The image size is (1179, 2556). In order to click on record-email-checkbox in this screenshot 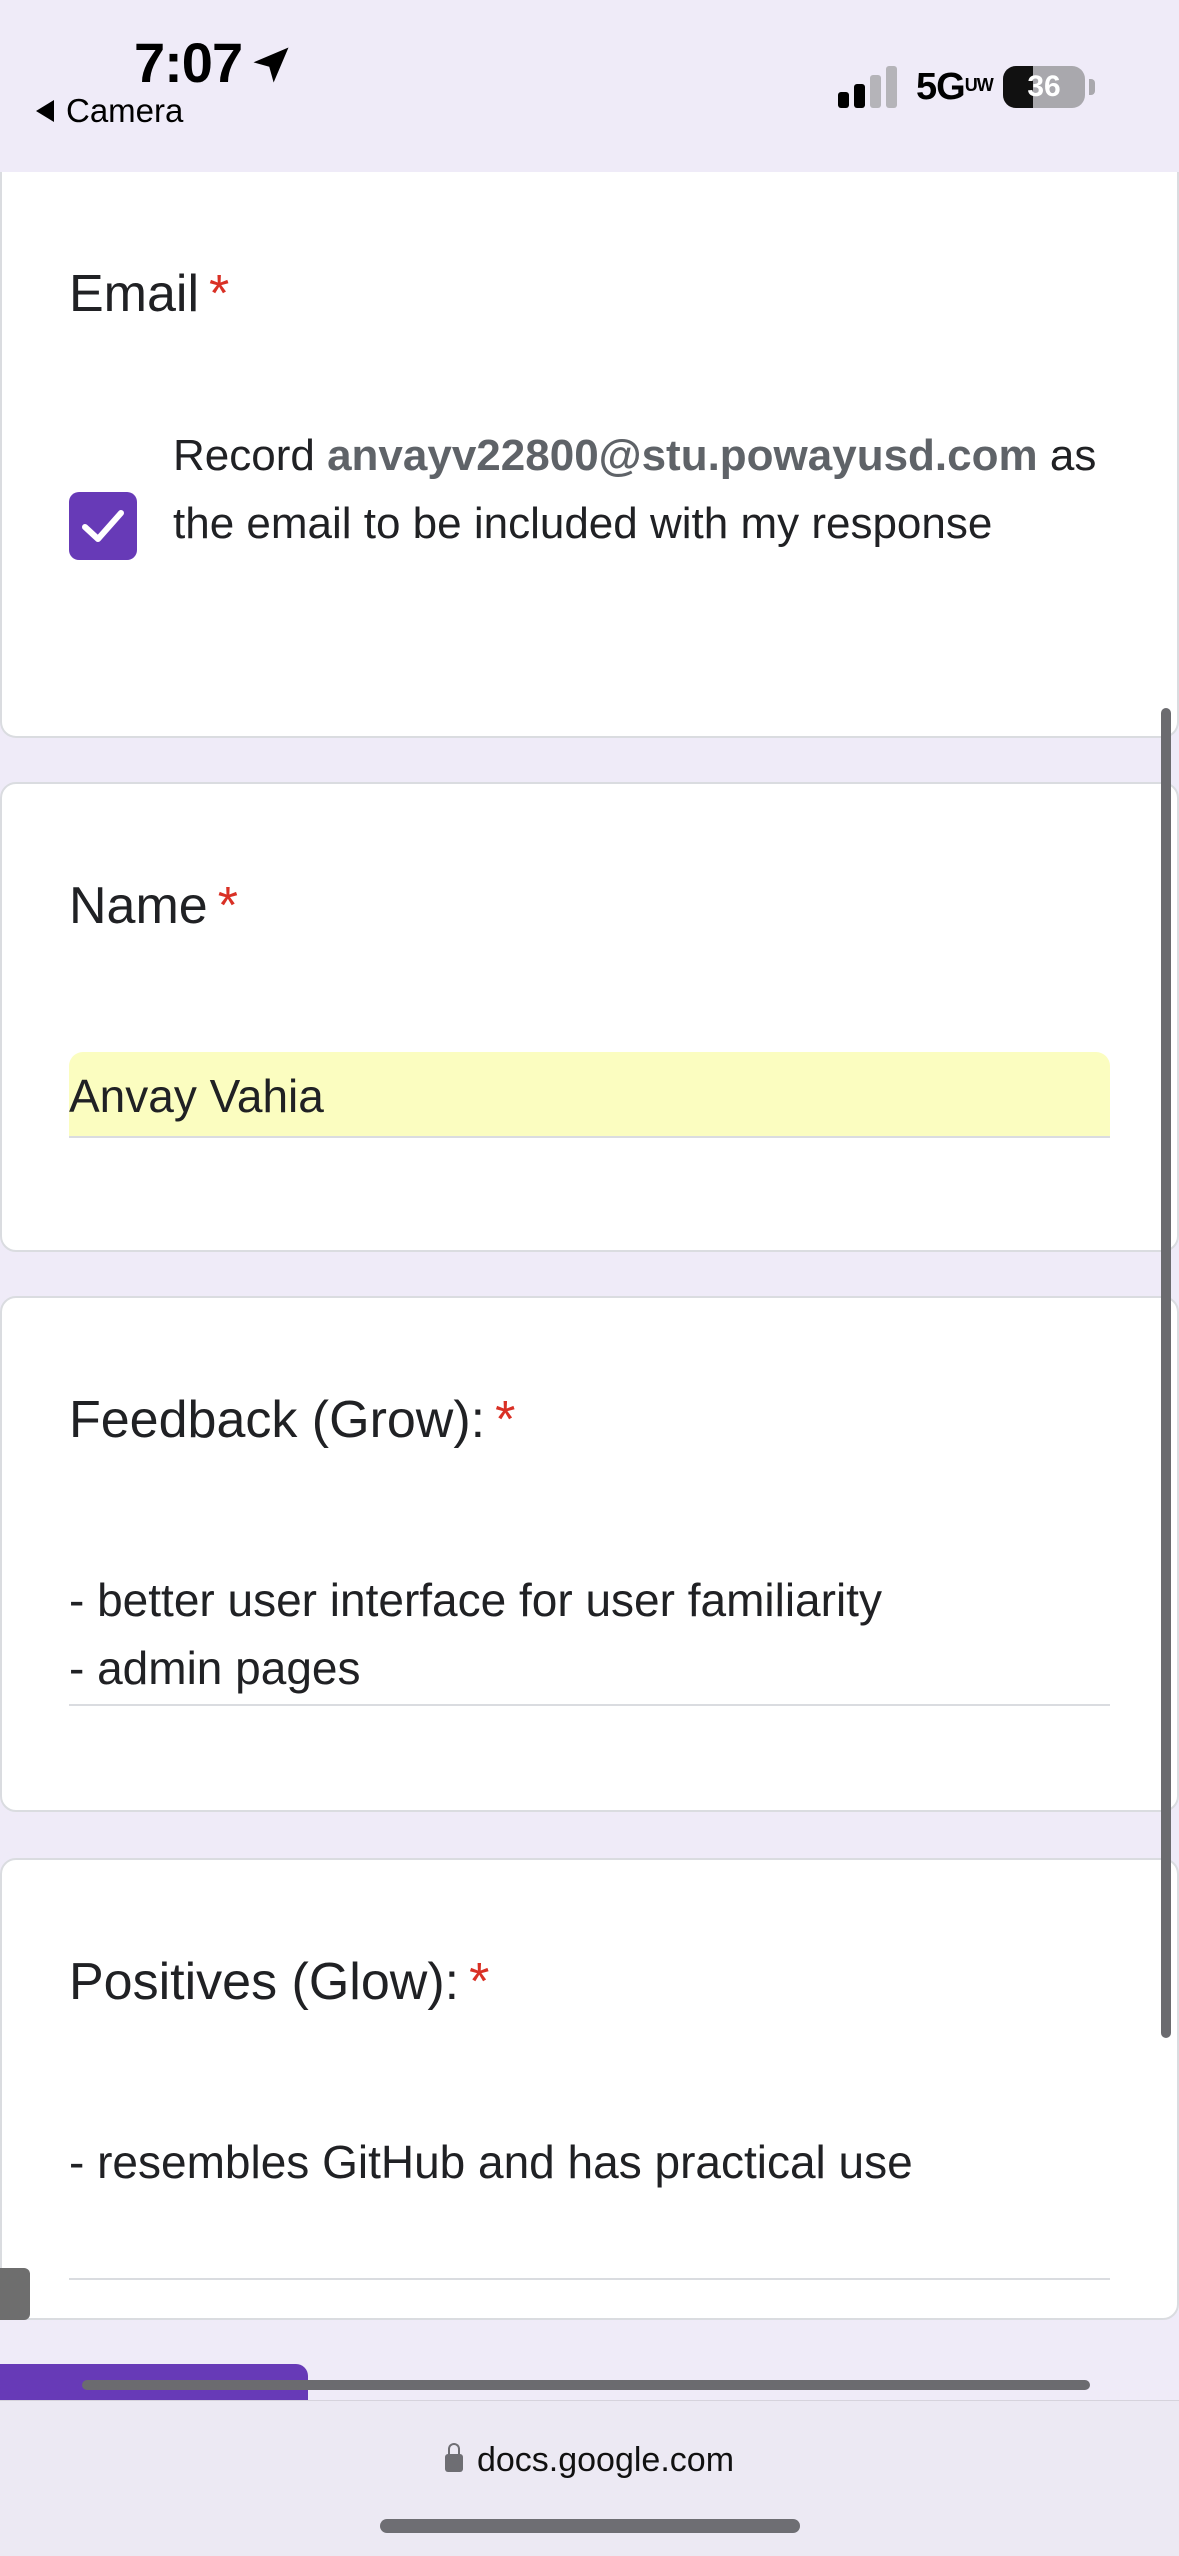, I will do `click(103, 526)`.